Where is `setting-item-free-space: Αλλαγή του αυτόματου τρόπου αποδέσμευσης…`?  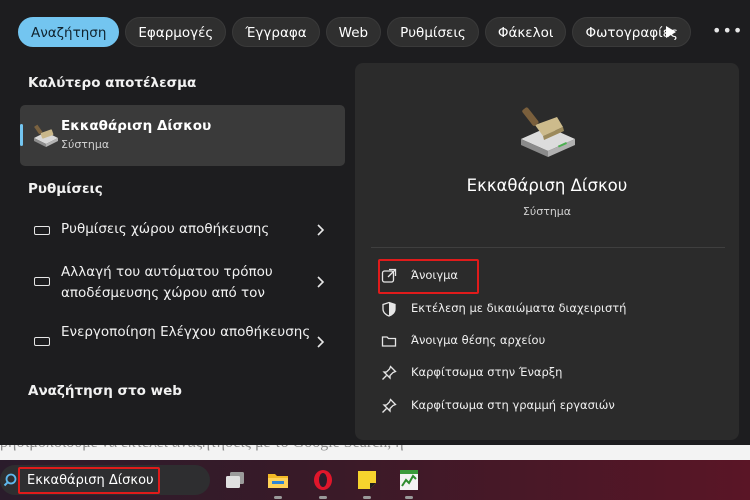 setting-item-free-space: Αλλαγή του αυτόματου τρόπου αποδέσμευσης… is located at coordinates (182, 284).